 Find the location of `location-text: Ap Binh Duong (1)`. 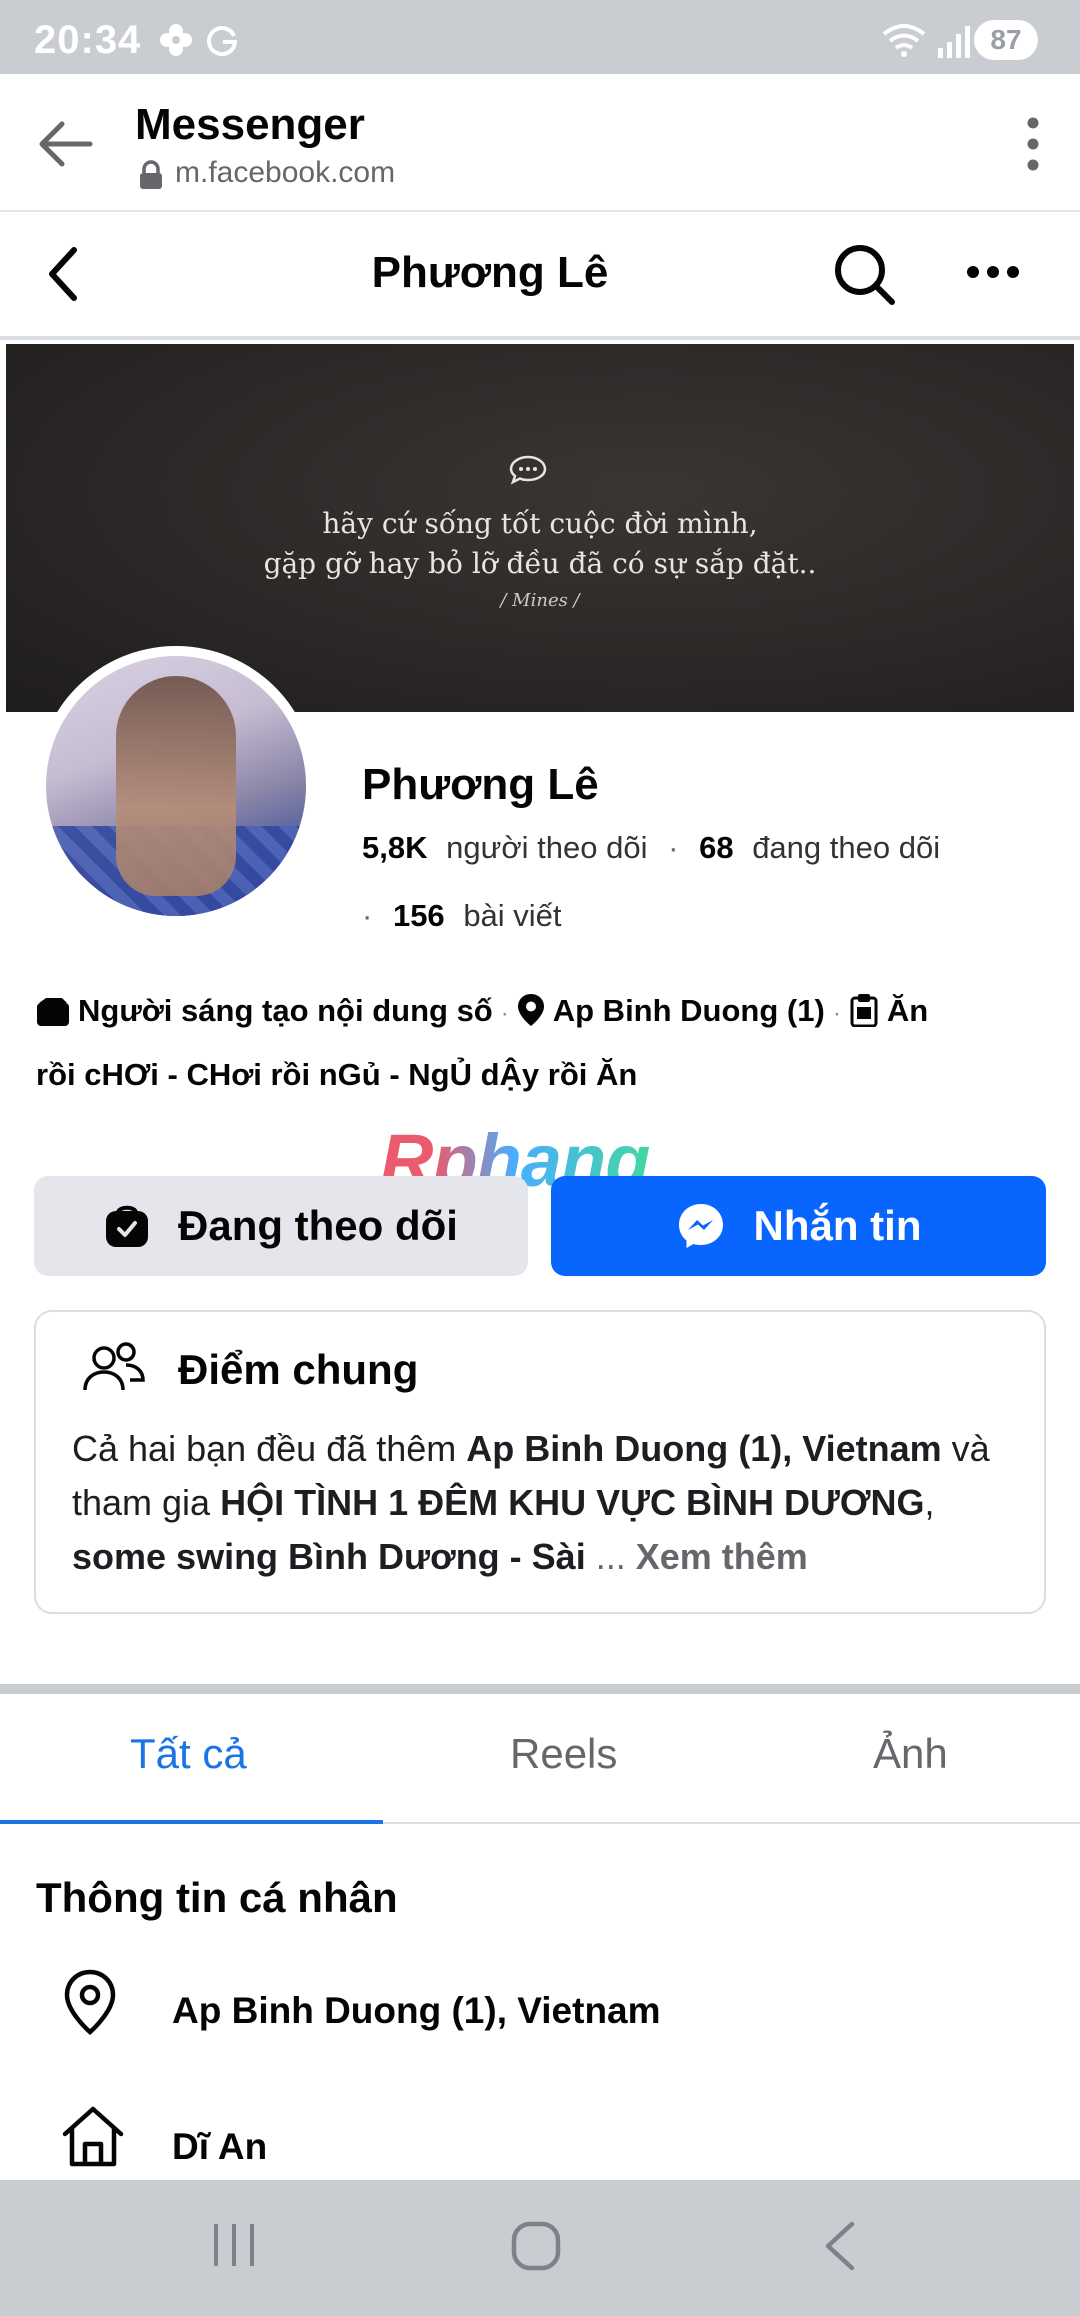

location-text: Ap Binh Duong (1) is located at coordinates (688, 1010).